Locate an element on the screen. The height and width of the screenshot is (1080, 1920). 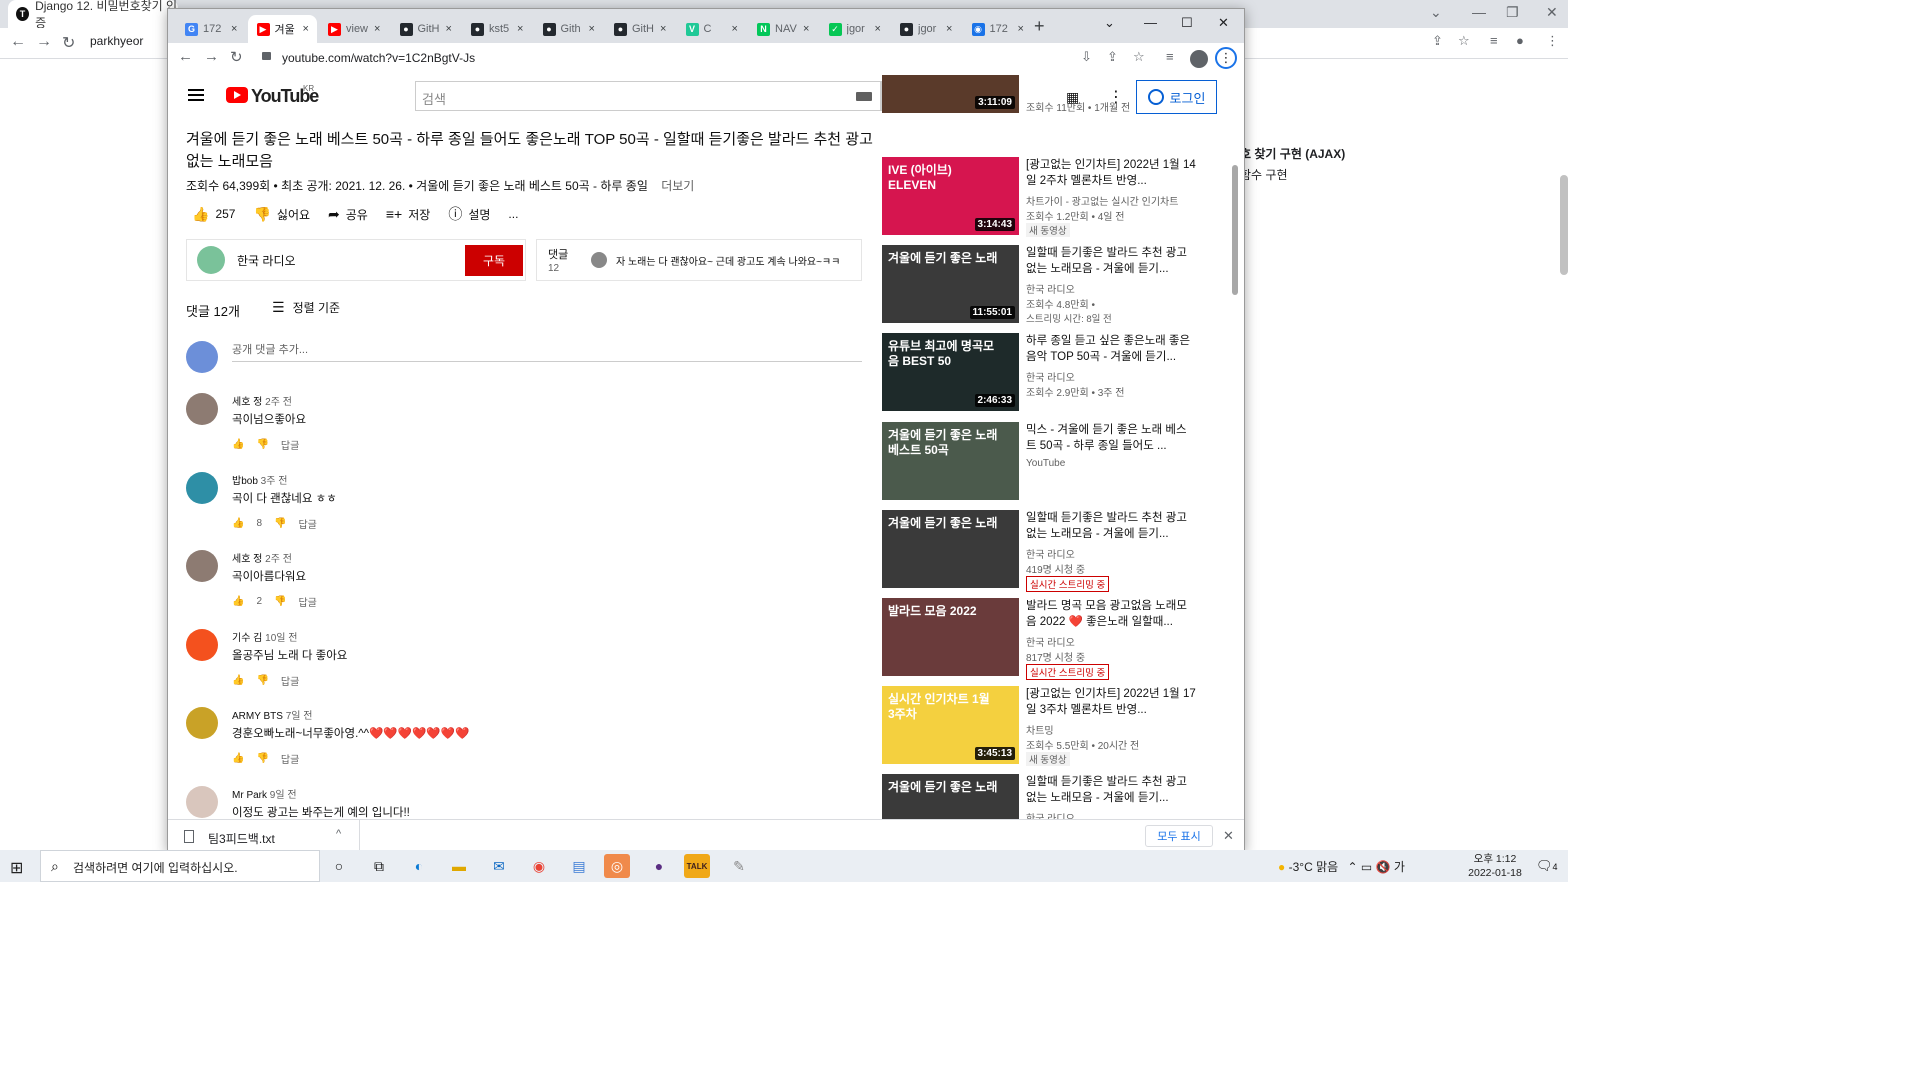
star-icon: ☆ is located at coordinates (1464, 41).